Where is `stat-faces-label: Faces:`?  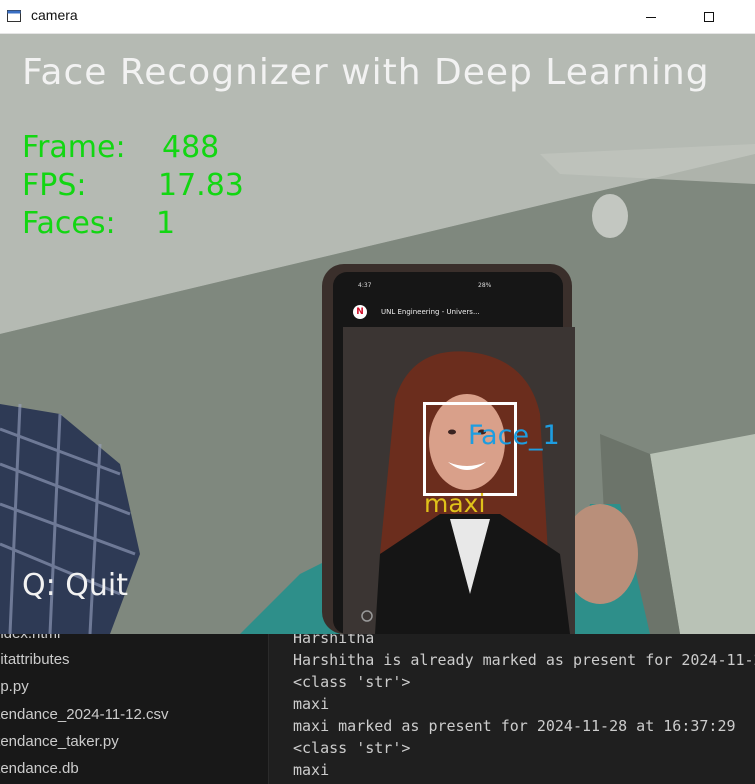
stat-faces-label: Faces: is located at coordinates (69, 223).